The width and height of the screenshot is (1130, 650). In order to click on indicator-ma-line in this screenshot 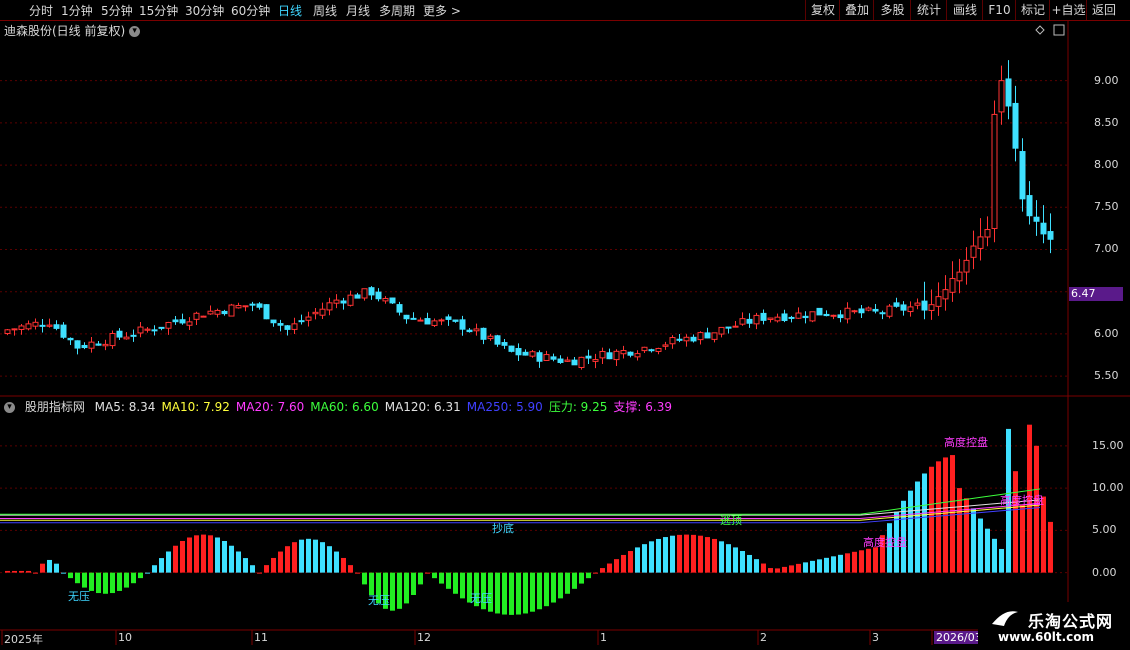, I will do `click(520, 507)`.